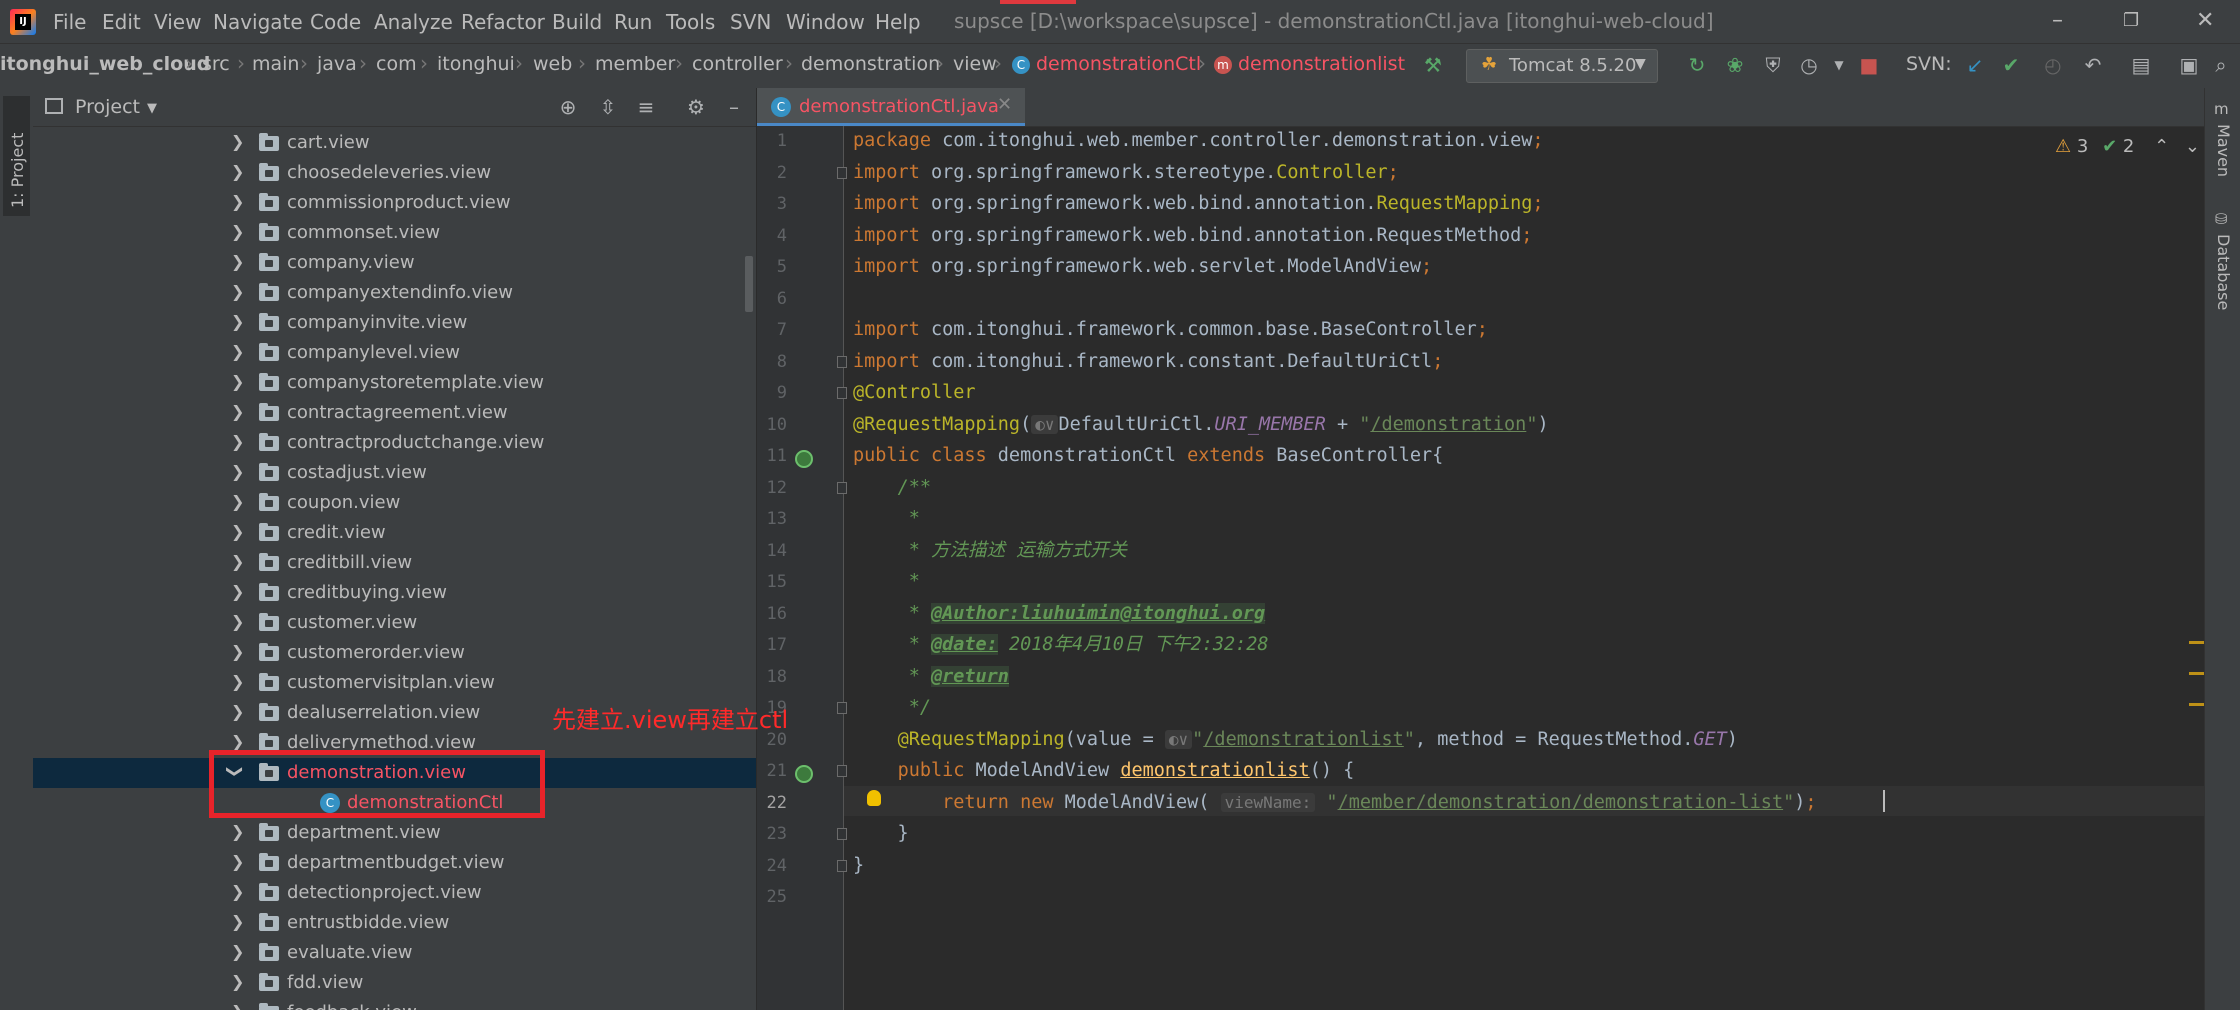 The width and height of the screenshot is (2240, 1010). What do you see at coordinates (633, 22) in the screenshot?
I see `menu-run: Run` at bounding box center [633, 22].